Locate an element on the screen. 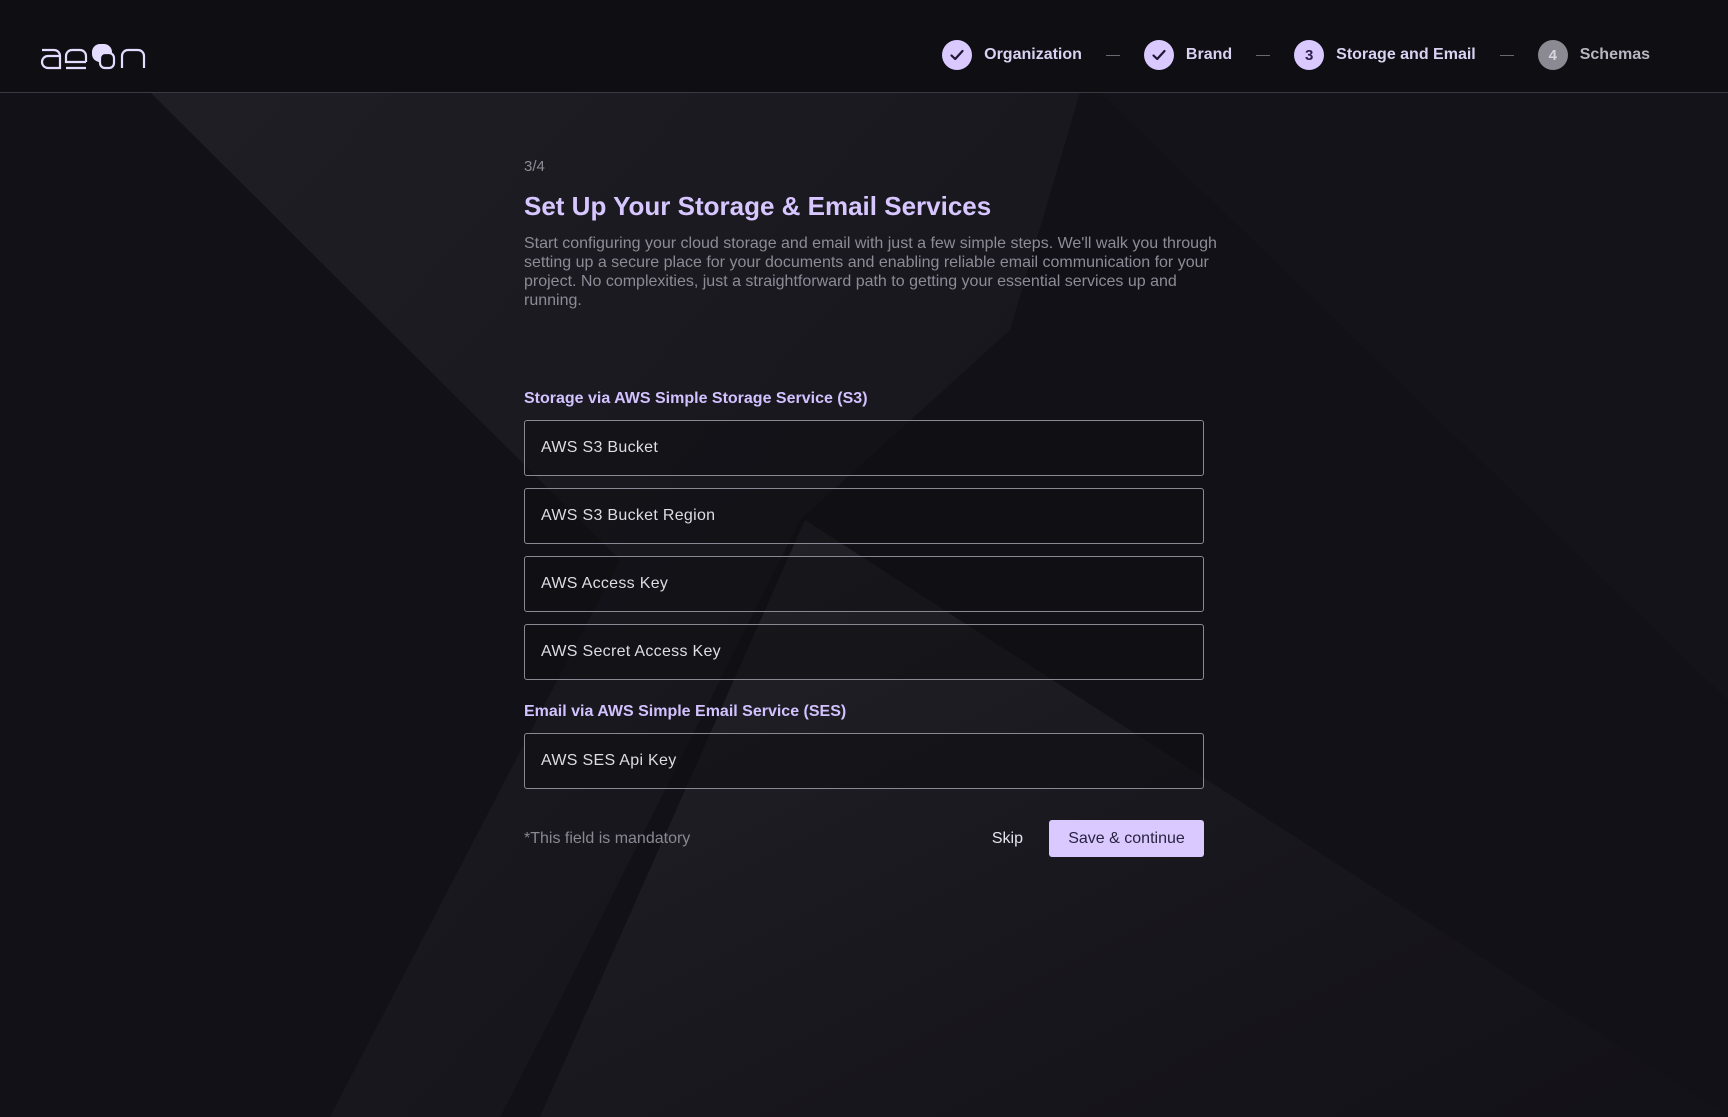  top-bar: aeon Organization Brand 3 is located at coordinates (864, 46).